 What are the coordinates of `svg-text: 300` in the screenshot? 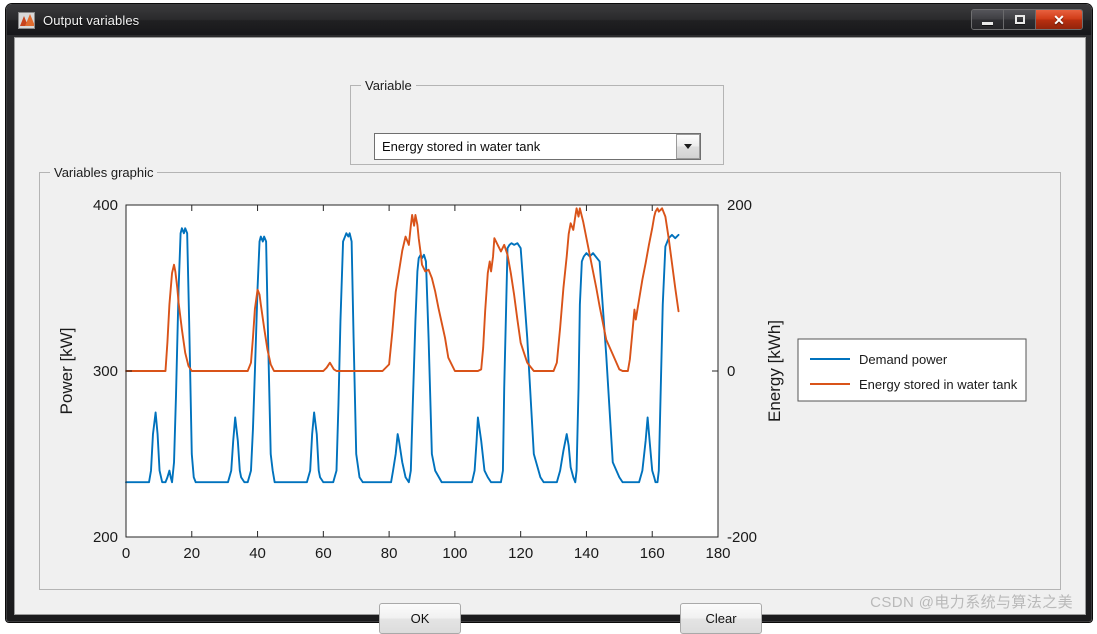 It's located at (105, 371).